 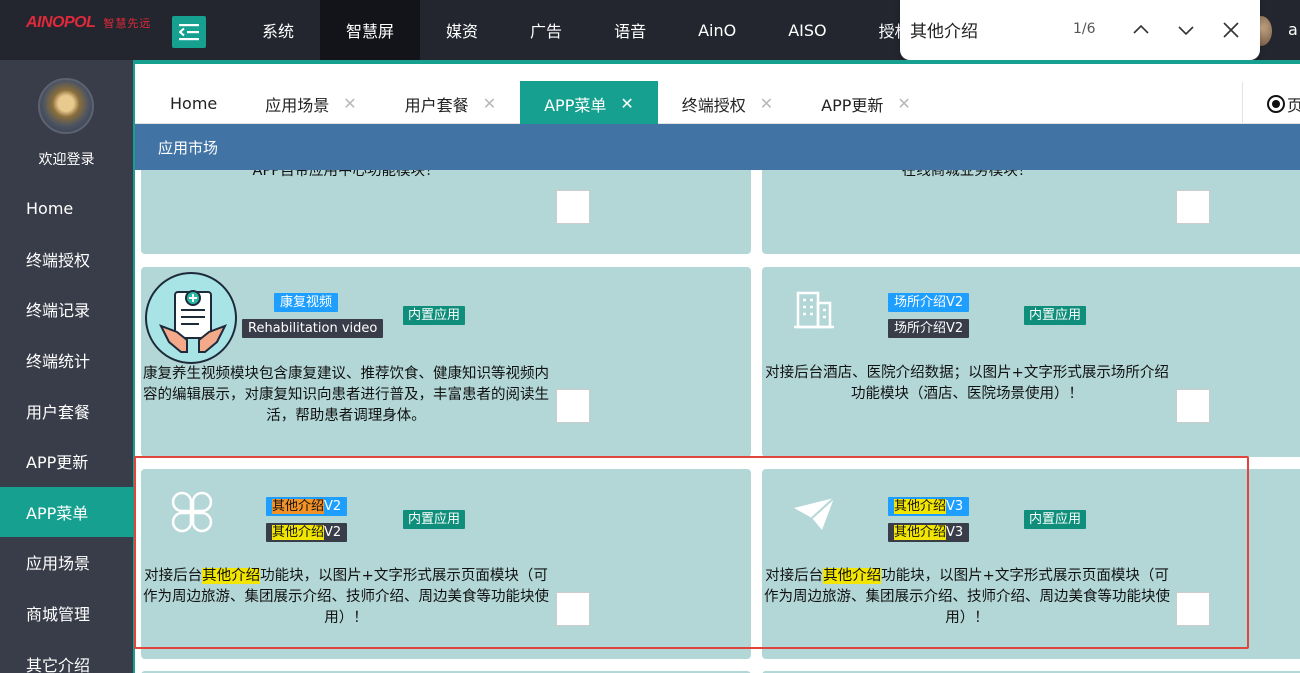 I want to click on menu-toggle-button, so click(x=189, y=32).